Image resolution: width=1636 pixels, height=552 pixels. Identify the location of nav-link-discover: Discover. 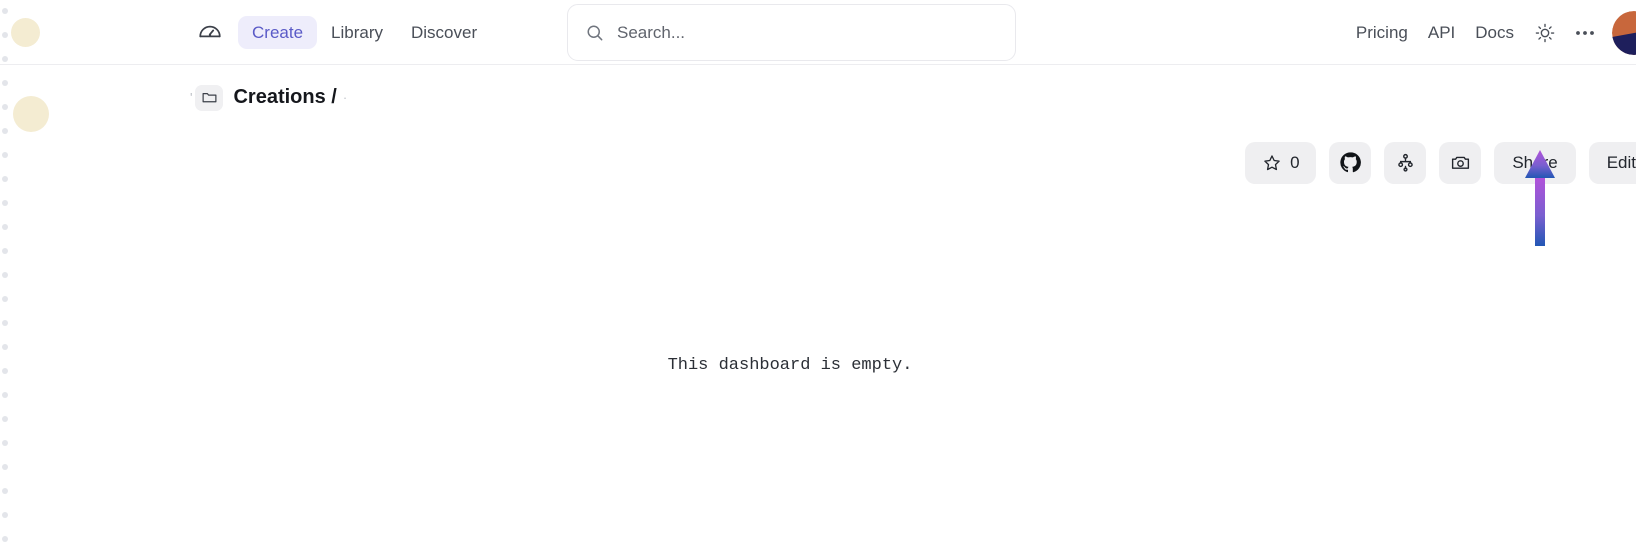
(444, 32).